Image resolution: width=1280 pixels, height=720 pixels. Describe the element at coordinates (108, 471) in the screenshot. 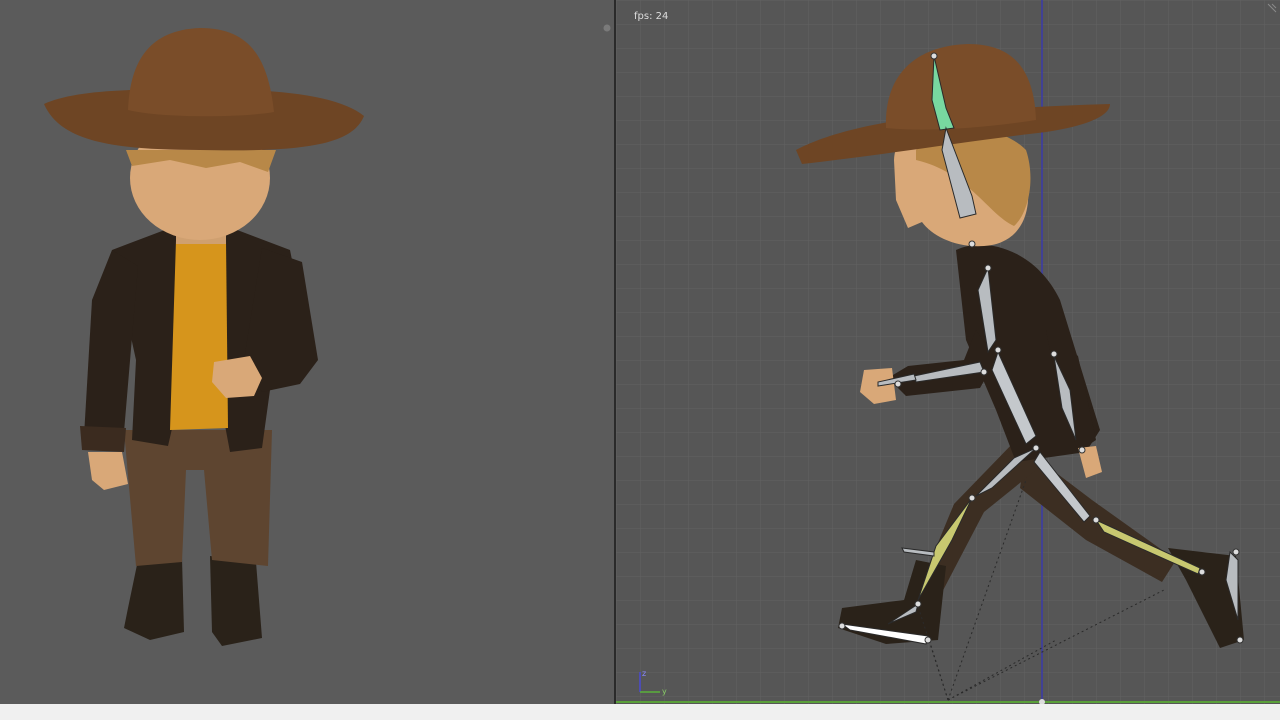

I see `left-hand` at that location.